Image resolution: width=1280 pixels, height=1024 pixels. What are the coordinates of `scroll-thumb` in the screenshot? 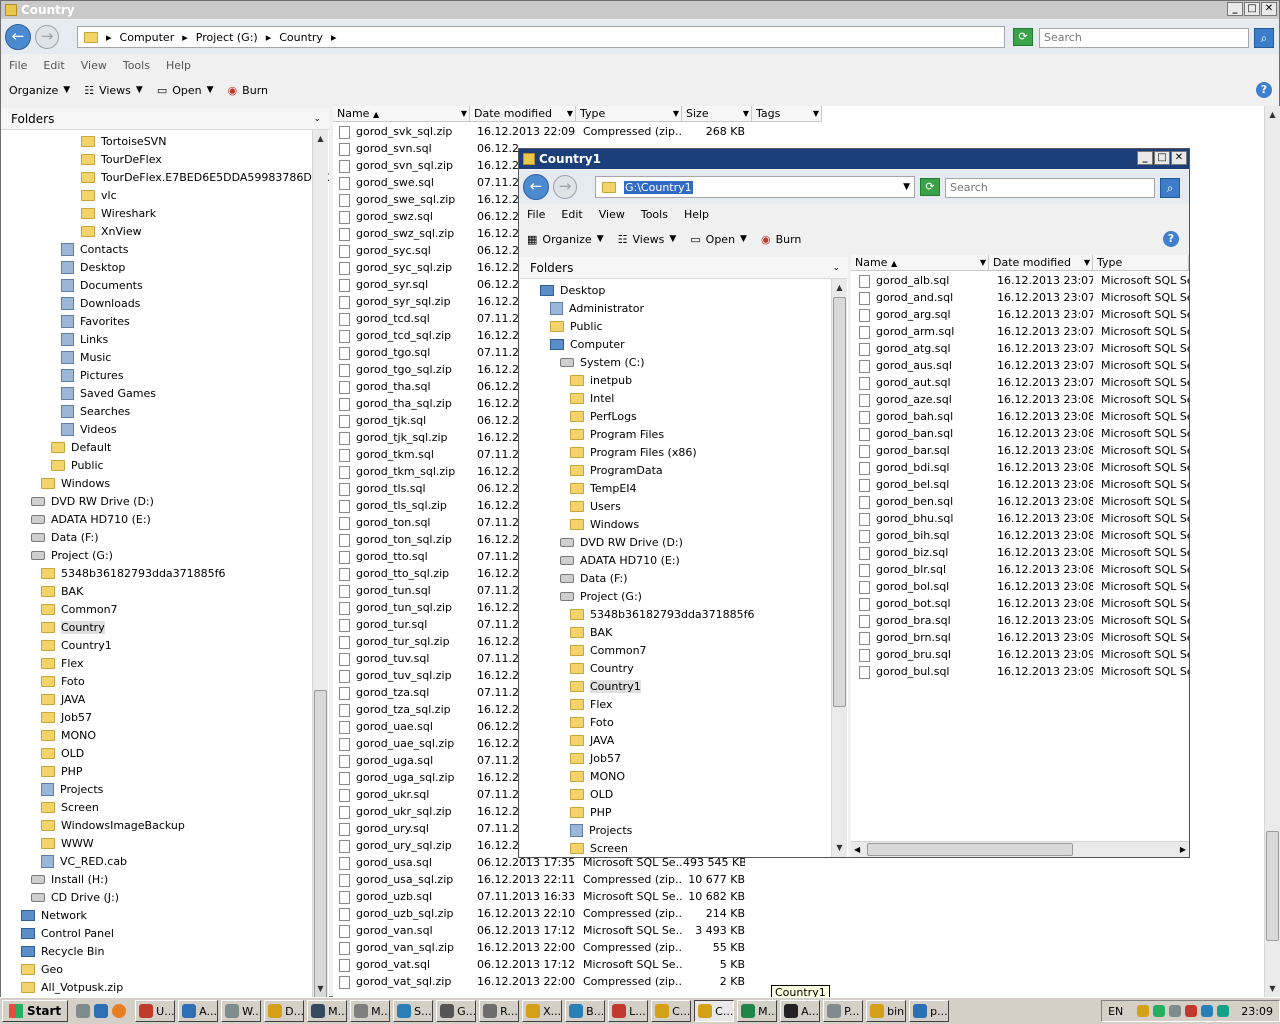 It's located at (970, 849).